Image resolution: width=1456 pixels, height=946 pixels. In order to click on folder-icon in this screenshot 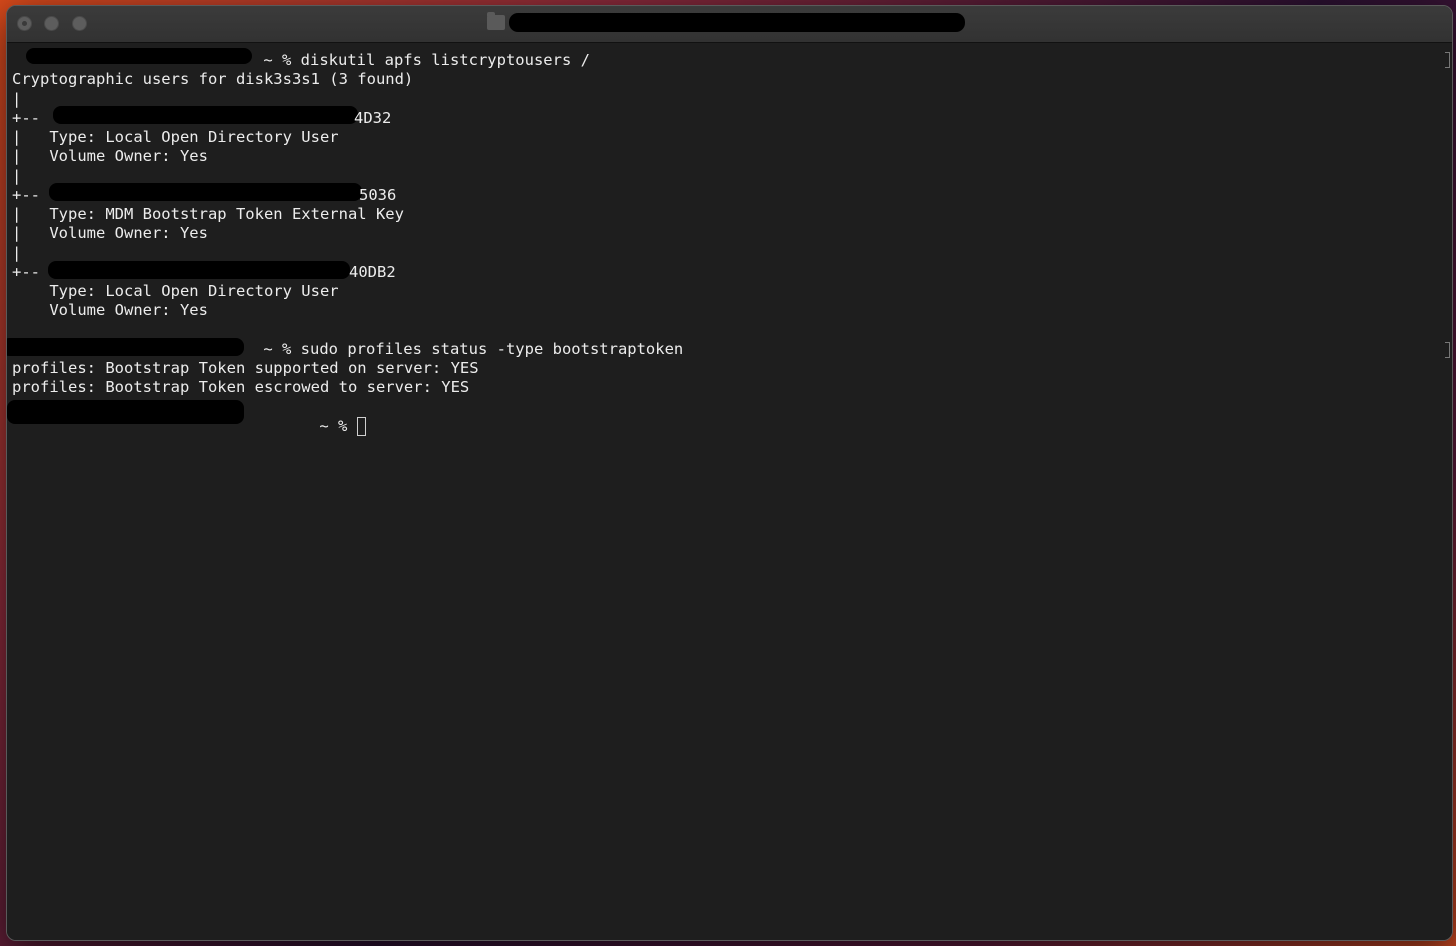, I will do `click(496, 21)`.